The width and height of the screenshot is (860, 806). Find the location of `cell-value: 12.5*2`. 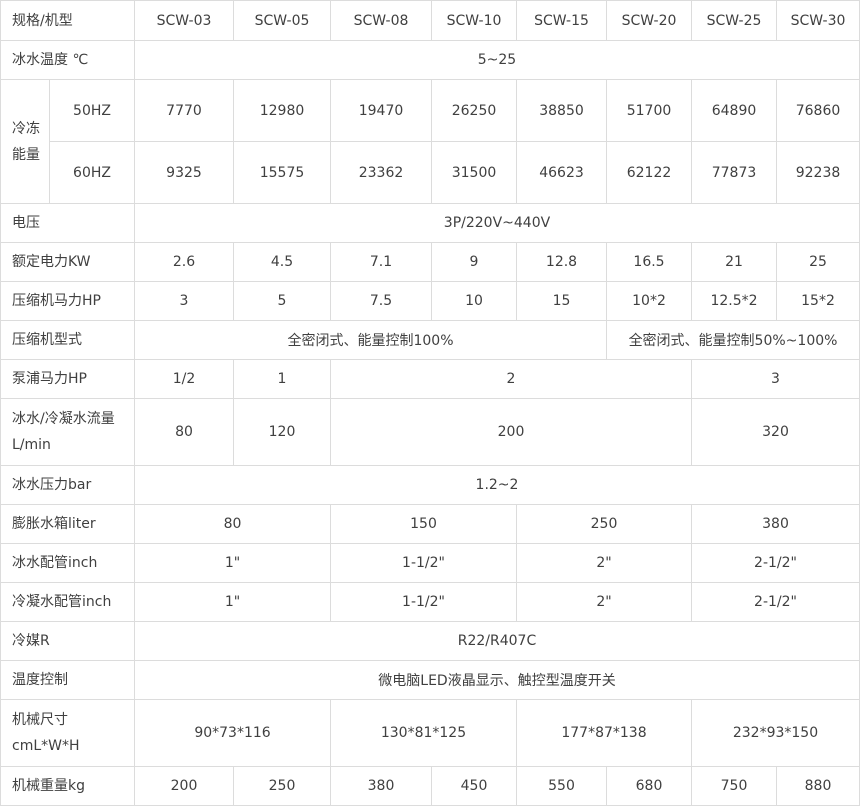

cell-value: 12.5*2 is located at coordinates (734, 301).